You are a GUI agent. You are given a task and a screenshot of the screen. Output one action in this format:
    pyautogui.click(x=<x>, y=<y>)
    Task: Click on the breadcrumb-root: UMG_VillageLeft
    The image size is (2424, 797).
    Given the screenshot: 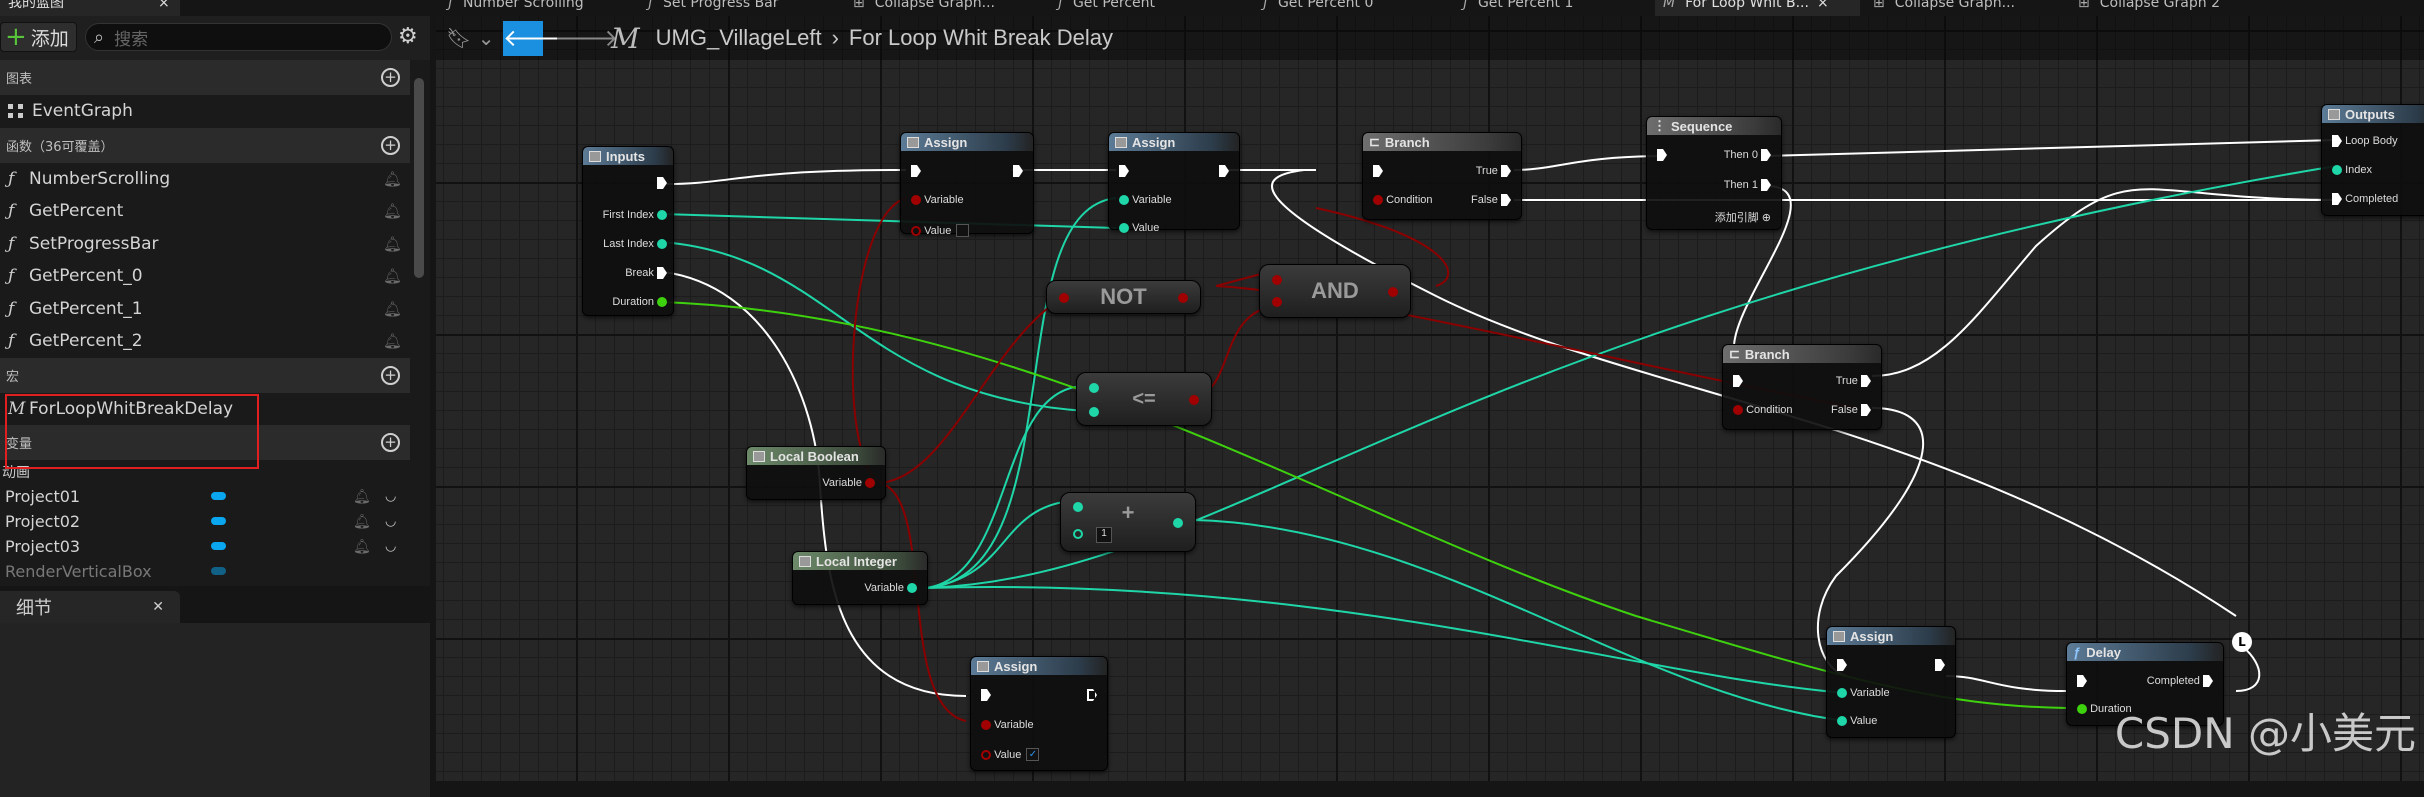 What is the action you would take?
    pyautogui.click(x=739, y=38)
    